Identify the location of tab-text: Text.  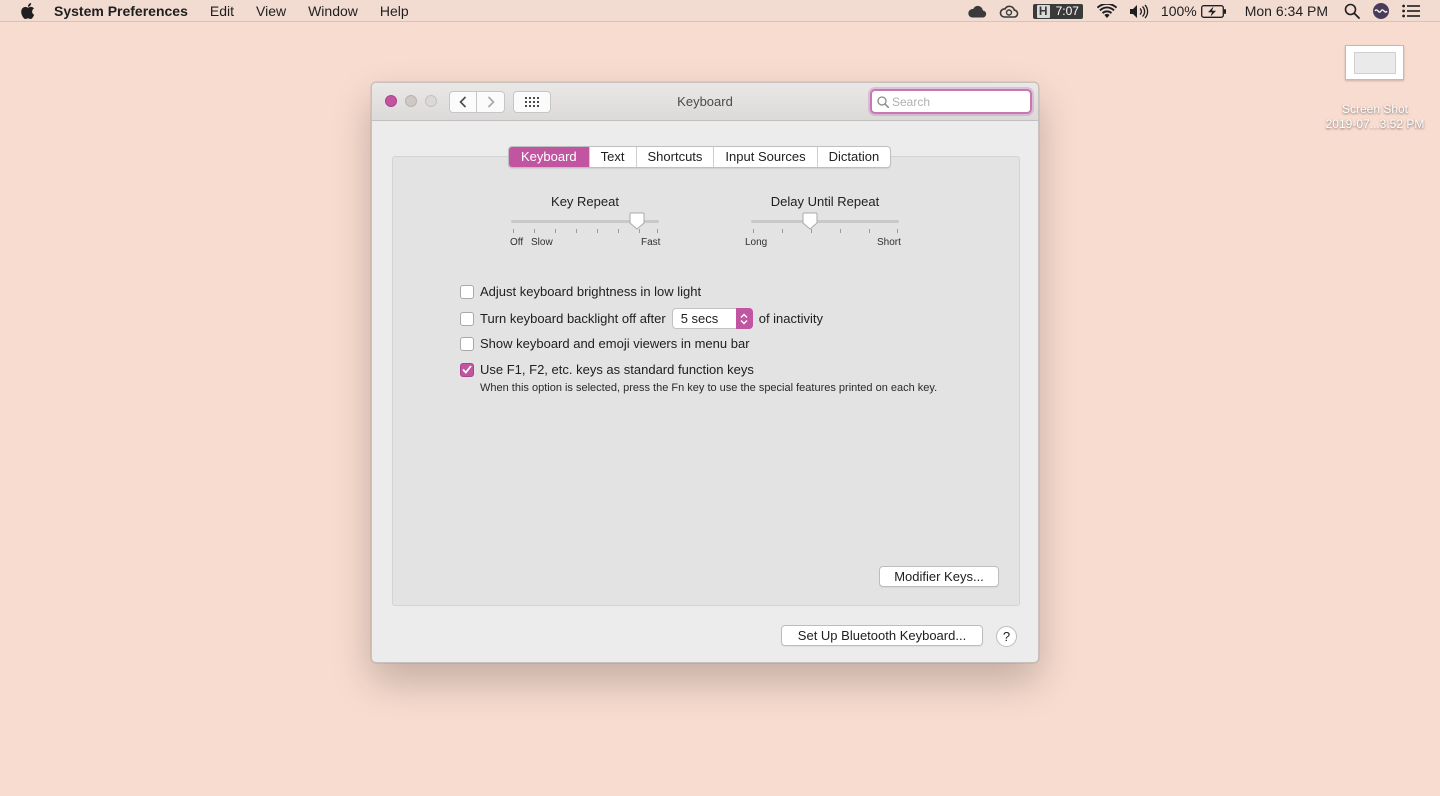
(613, 157).